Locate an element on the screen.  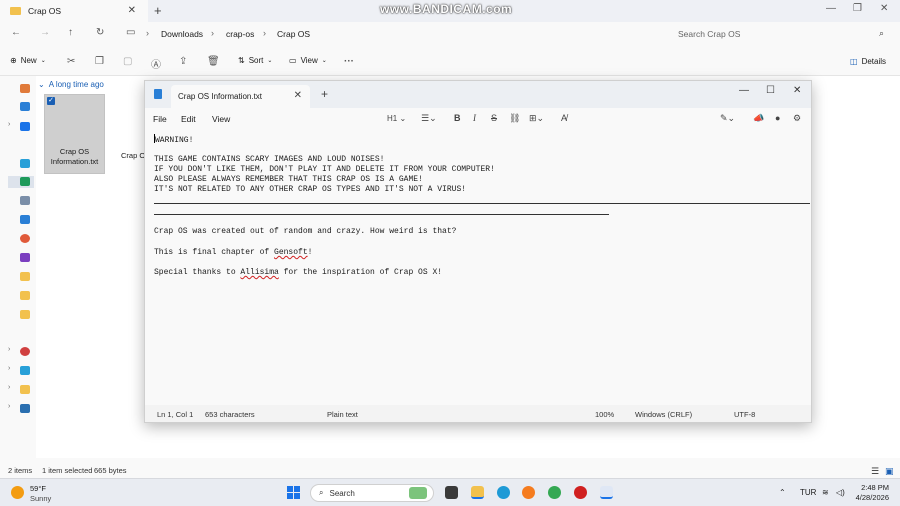
checkbox-checked-icon: ✓ is located at coordinates (51, 101).